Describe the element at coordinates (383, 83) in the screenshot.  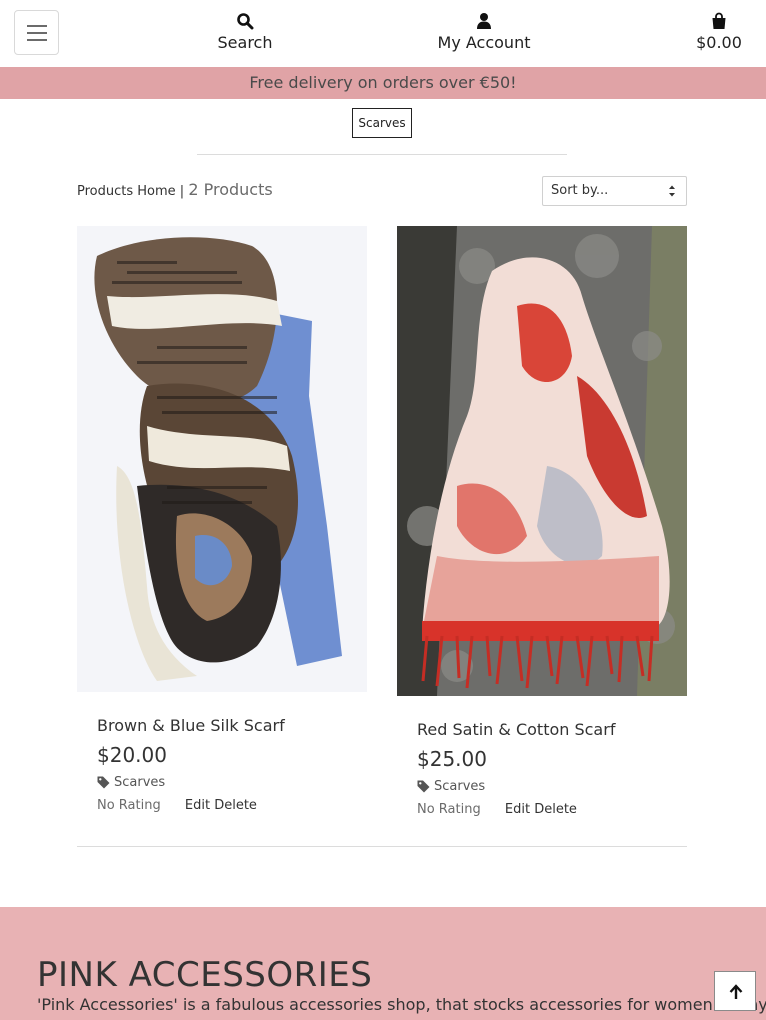
I see `delivery-banner: Free delivery on orders over €50!` at that location.